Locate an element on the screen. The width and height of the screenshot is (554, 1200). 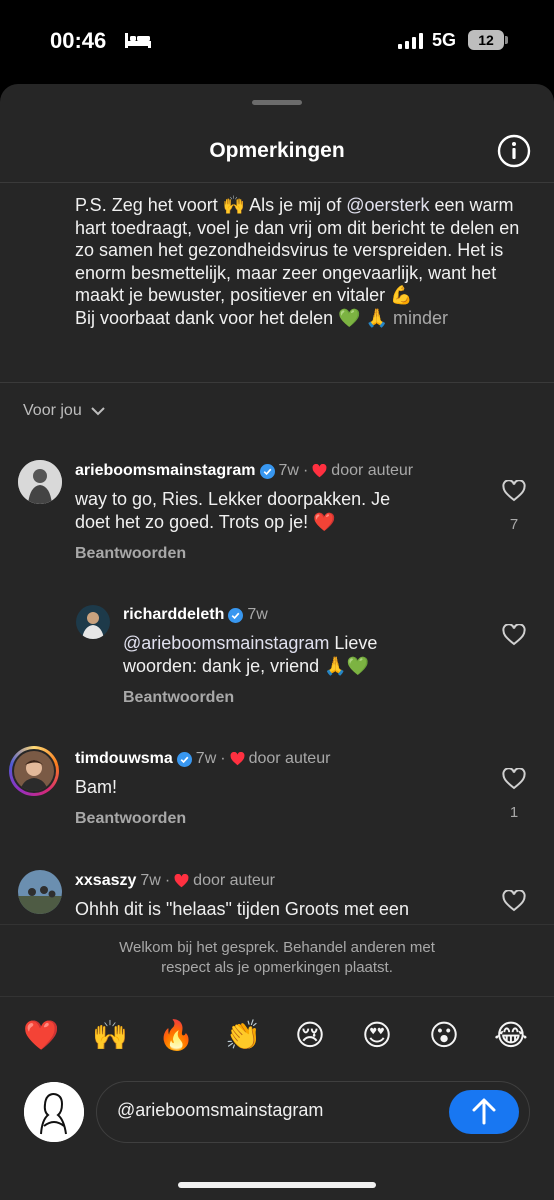
emoji-fire-button: 🔥 is located at coordinates (176, 1036).